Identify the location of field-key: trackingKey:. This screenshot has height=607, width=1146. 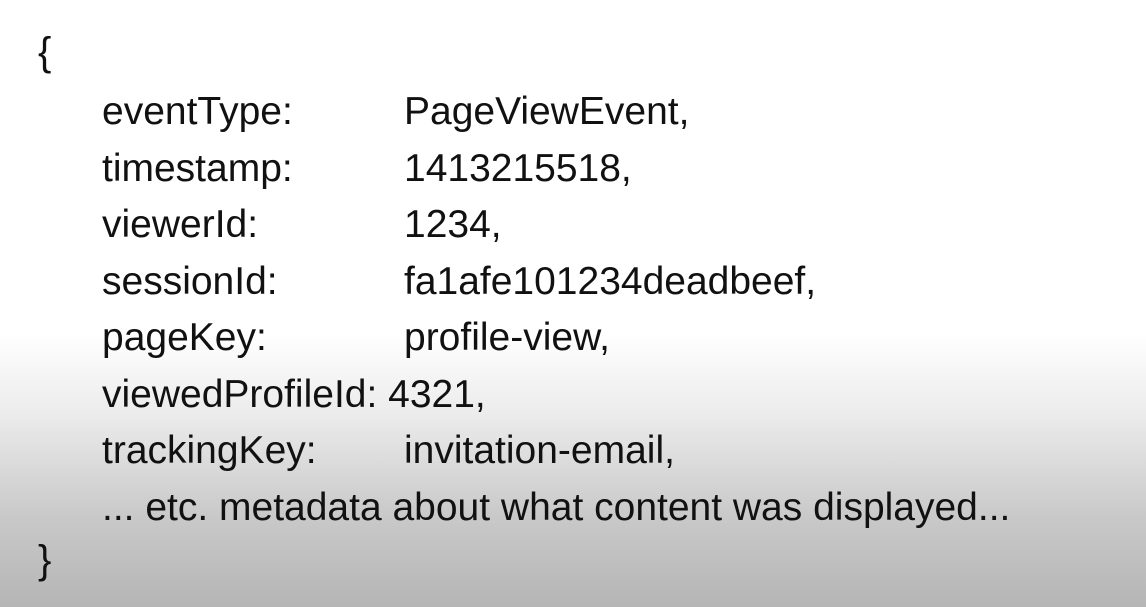
(209, 450).